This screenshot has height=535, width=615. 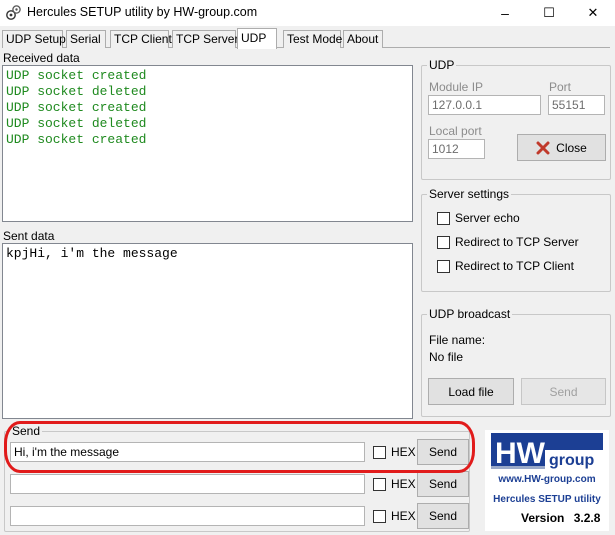 What do you see at coordinates (257, 38) in the screenshot?
I see `tab-udp: UDP` at bounding box center [257, 38].